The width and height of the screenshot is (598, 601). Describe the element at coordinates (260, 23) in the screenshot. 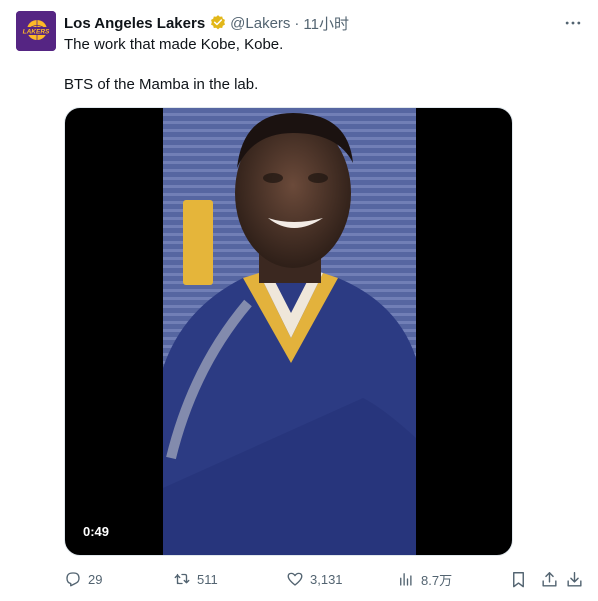

I see `author-handle: @Lakers` at that location.